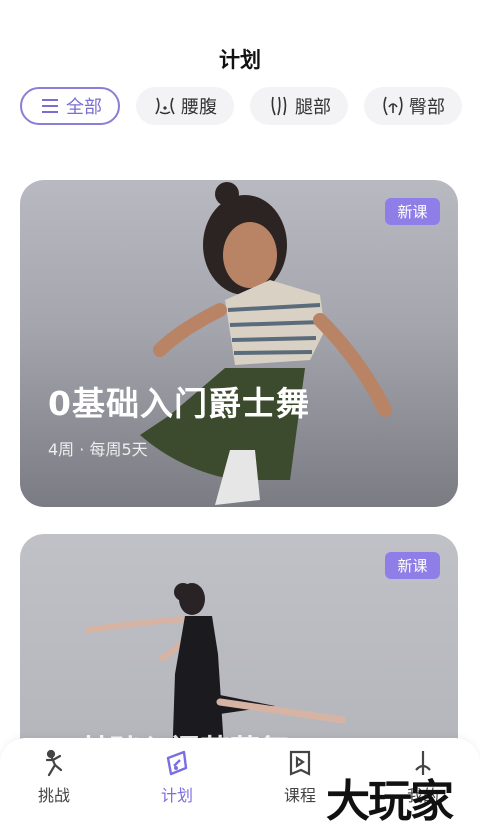 This screenshot has height=831, width=480. Describe the element at coordinates (84, 107) in the screenshot. I see `filter-all-label: 全部` at that location.